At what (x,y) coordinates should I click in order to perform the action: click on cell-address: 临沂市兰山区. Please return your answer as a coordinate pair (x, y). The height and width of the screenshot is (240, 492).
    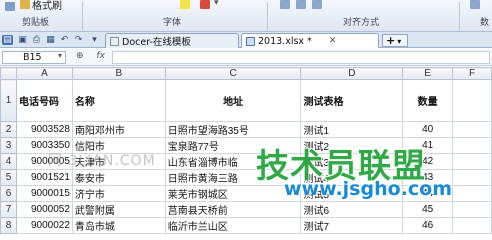
    Looking at the image, I should click on (233, 225).